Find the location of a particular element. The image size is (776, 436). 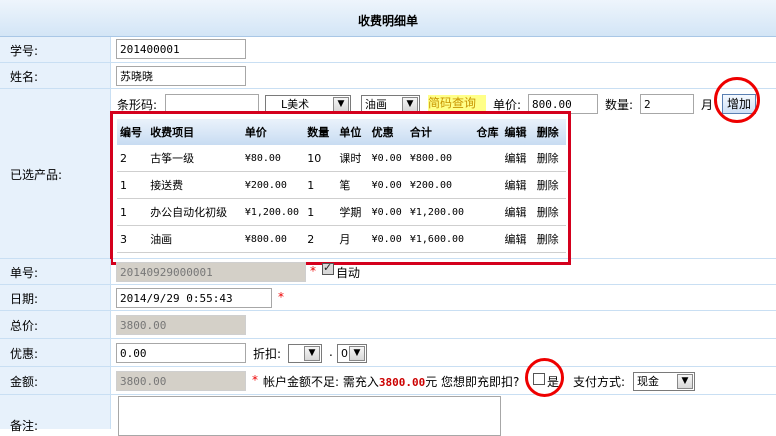

student-id-input is located at coordinates (181, 49).